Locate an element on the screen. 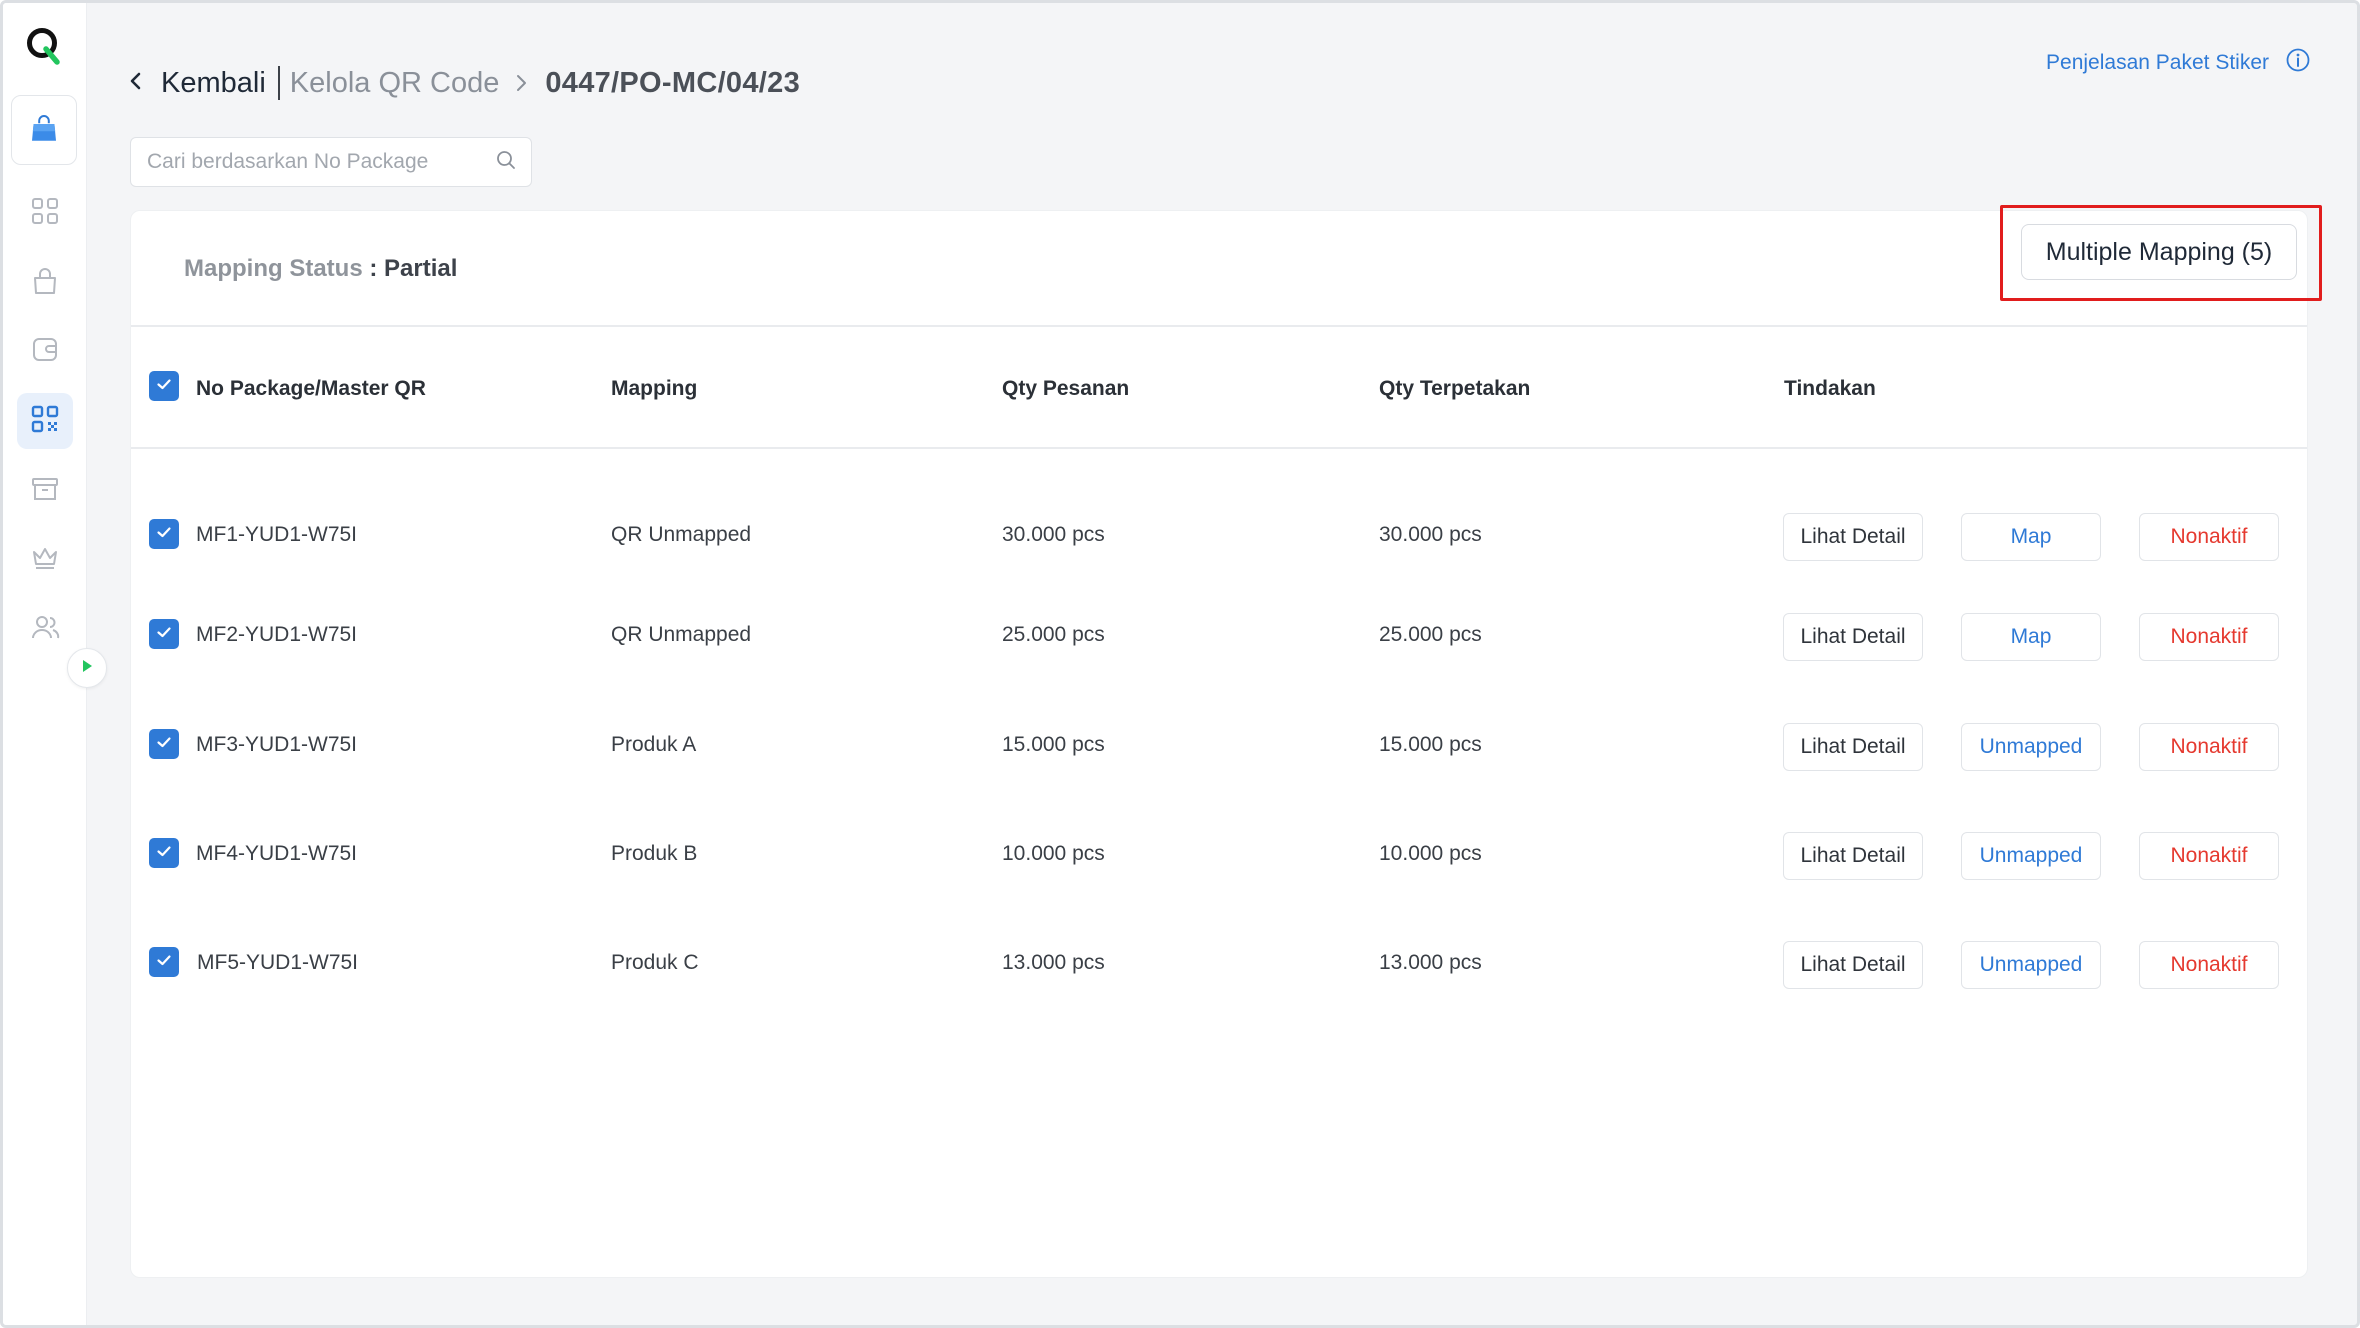 Image resolution: width=2360 pixels, height=1328 pixels. chevron-left-icon is located at coordinates (143, 83).